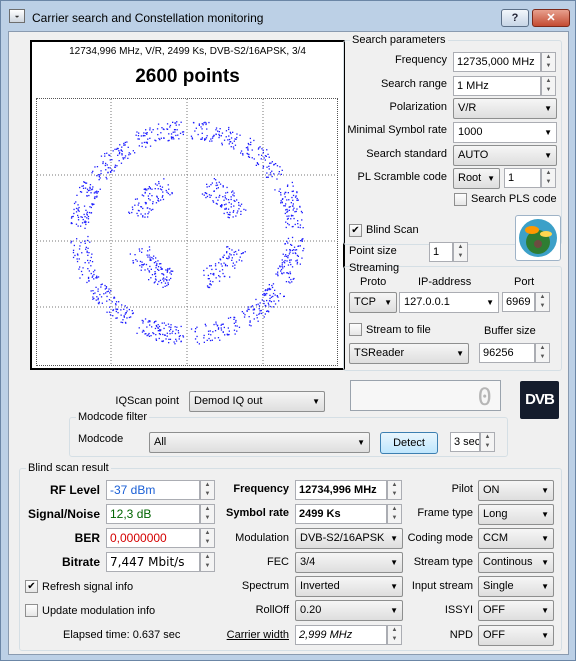 The height and width of the screenshot is (661, 576). I want to click on polarization-label: Polarization, so click(418, 107).